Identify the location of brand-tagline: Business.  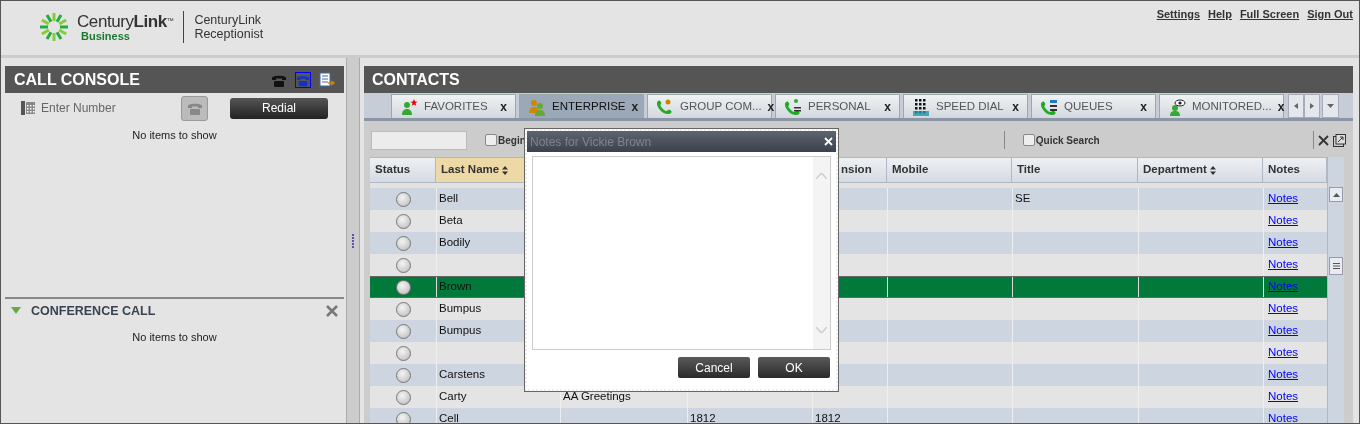
(105, 36).